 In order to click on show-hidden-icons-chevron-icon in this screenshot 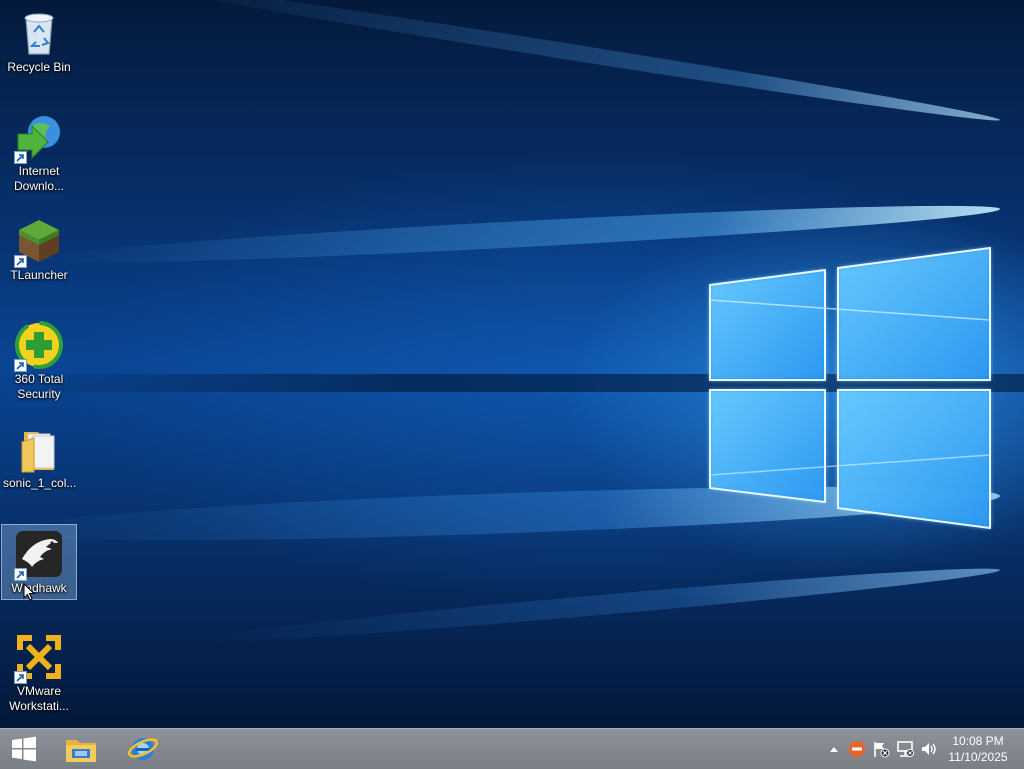, I will do `click(834, 749)`.